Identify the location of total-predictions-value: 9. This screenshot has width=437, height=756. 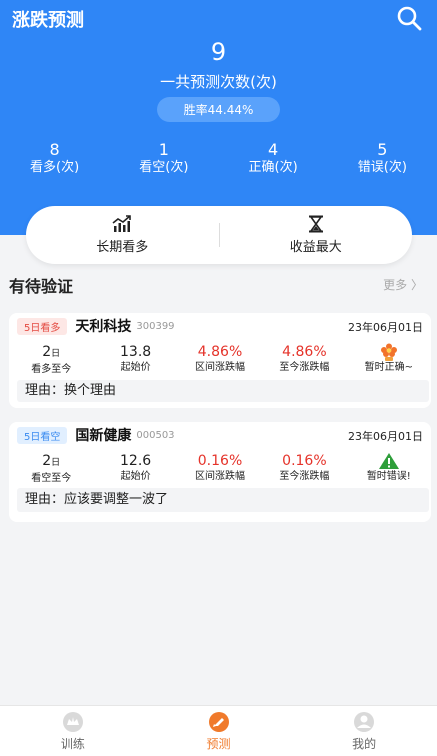
(218, 52).